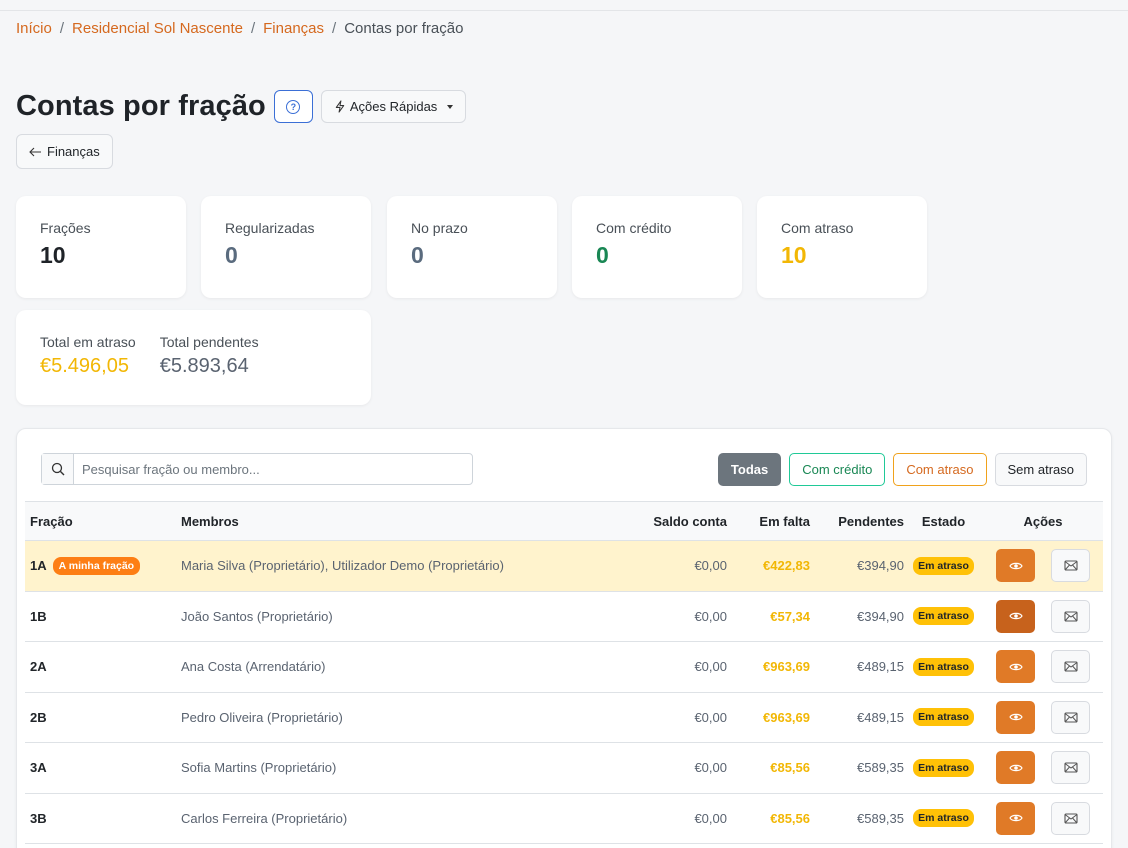  I want to click on stat-value: 10, so click(794, 255).